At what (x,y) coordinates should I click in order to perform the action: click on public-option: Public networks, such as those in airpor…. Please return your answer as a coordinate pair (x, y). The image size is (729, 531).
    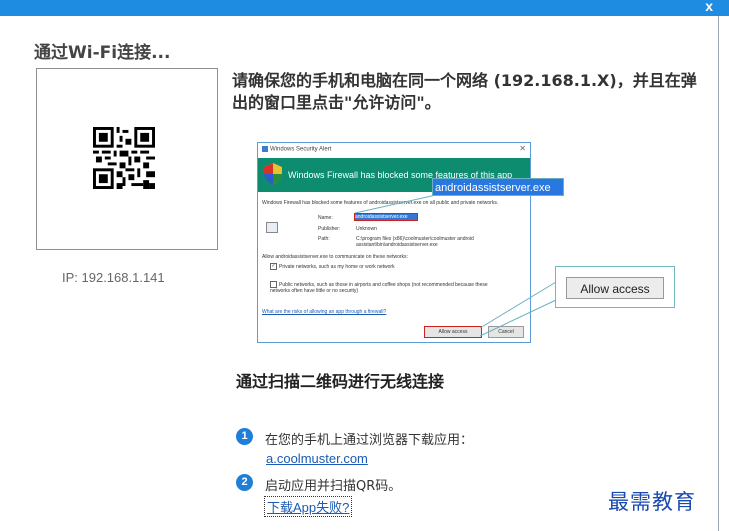
    Looking at the image, I should click on (379, 287).